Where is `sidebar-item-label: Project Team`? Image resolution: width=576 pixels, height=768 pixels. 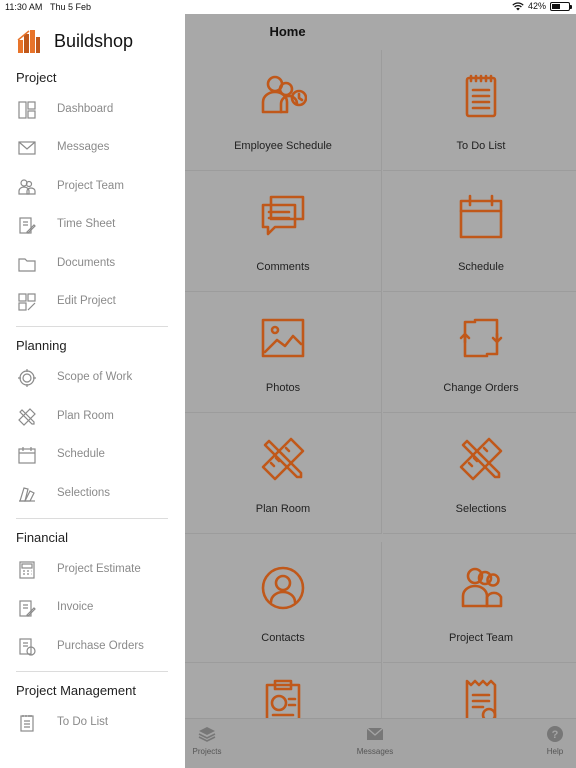
sidebar-item-label: Project Team is located at coordinates (90, 185).